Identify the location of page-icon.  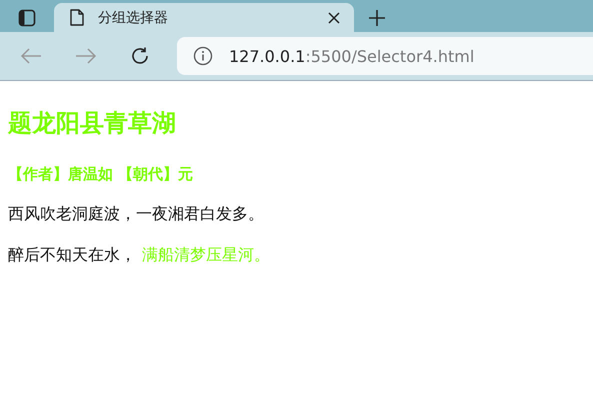
(77, 17).